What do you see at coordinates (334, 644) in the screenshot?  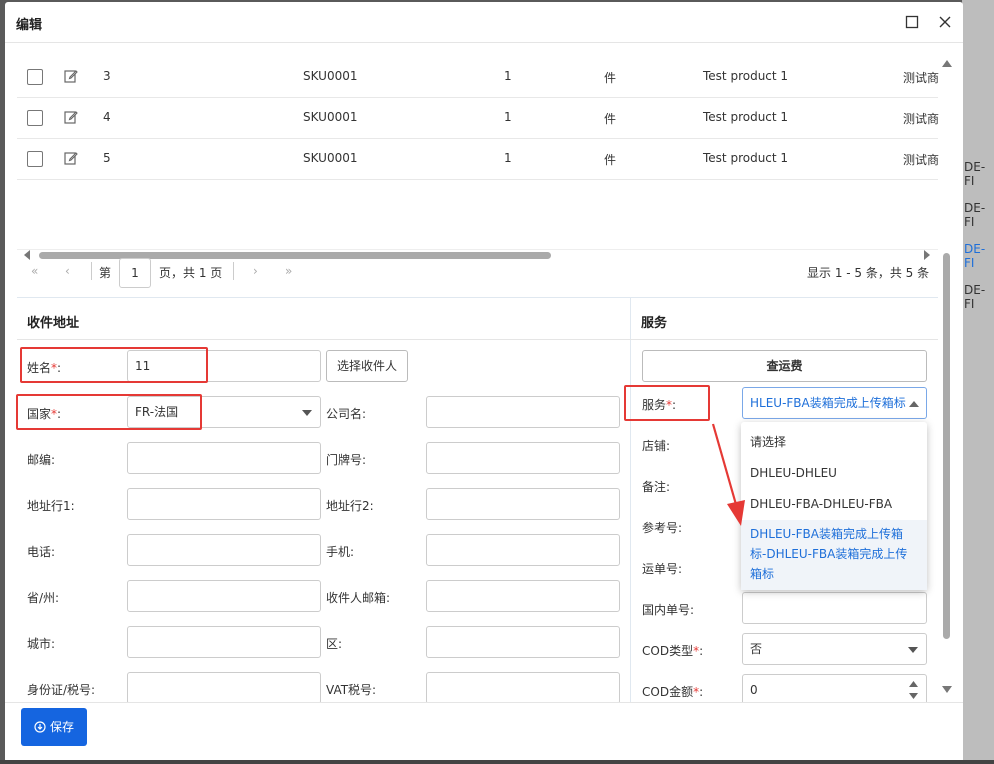 I see `district-label: 区:` at bounding box center [334, 644].